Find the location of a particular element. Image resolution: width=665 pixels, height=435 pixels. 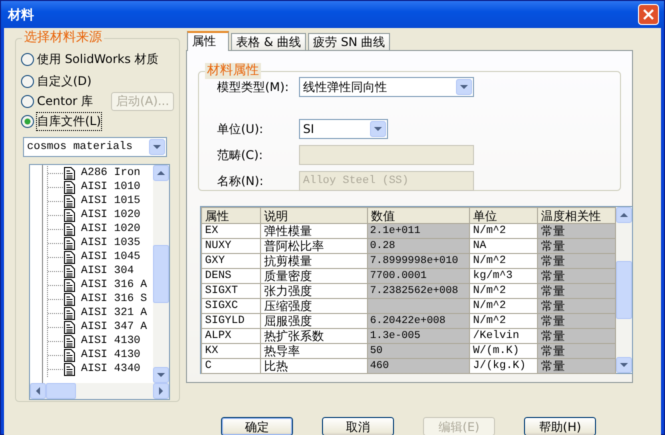

table-cell: 7.2382562e+008 is located at coordinates (419, 291).